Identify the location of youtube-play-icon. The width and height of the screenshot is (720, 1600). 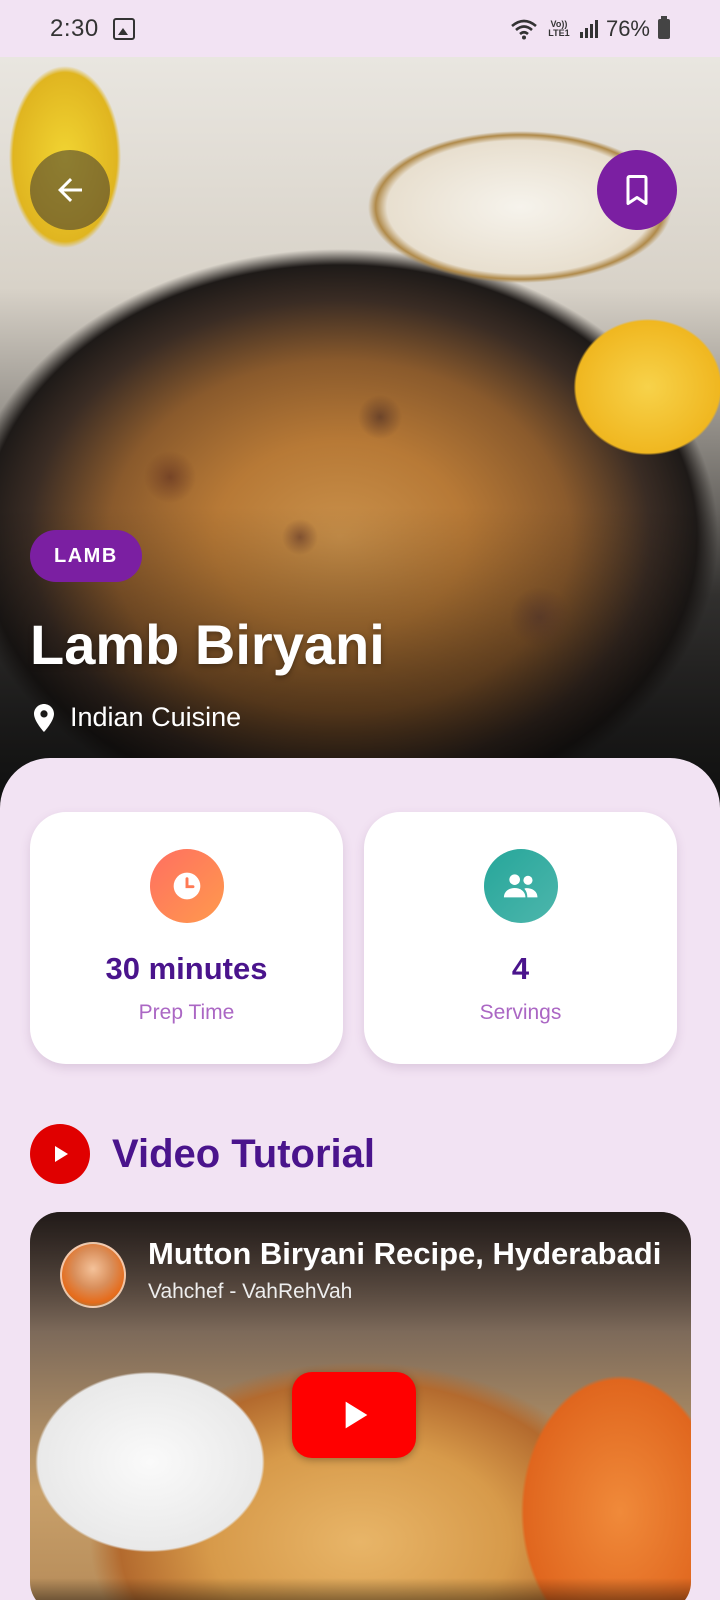
(356, 1415).